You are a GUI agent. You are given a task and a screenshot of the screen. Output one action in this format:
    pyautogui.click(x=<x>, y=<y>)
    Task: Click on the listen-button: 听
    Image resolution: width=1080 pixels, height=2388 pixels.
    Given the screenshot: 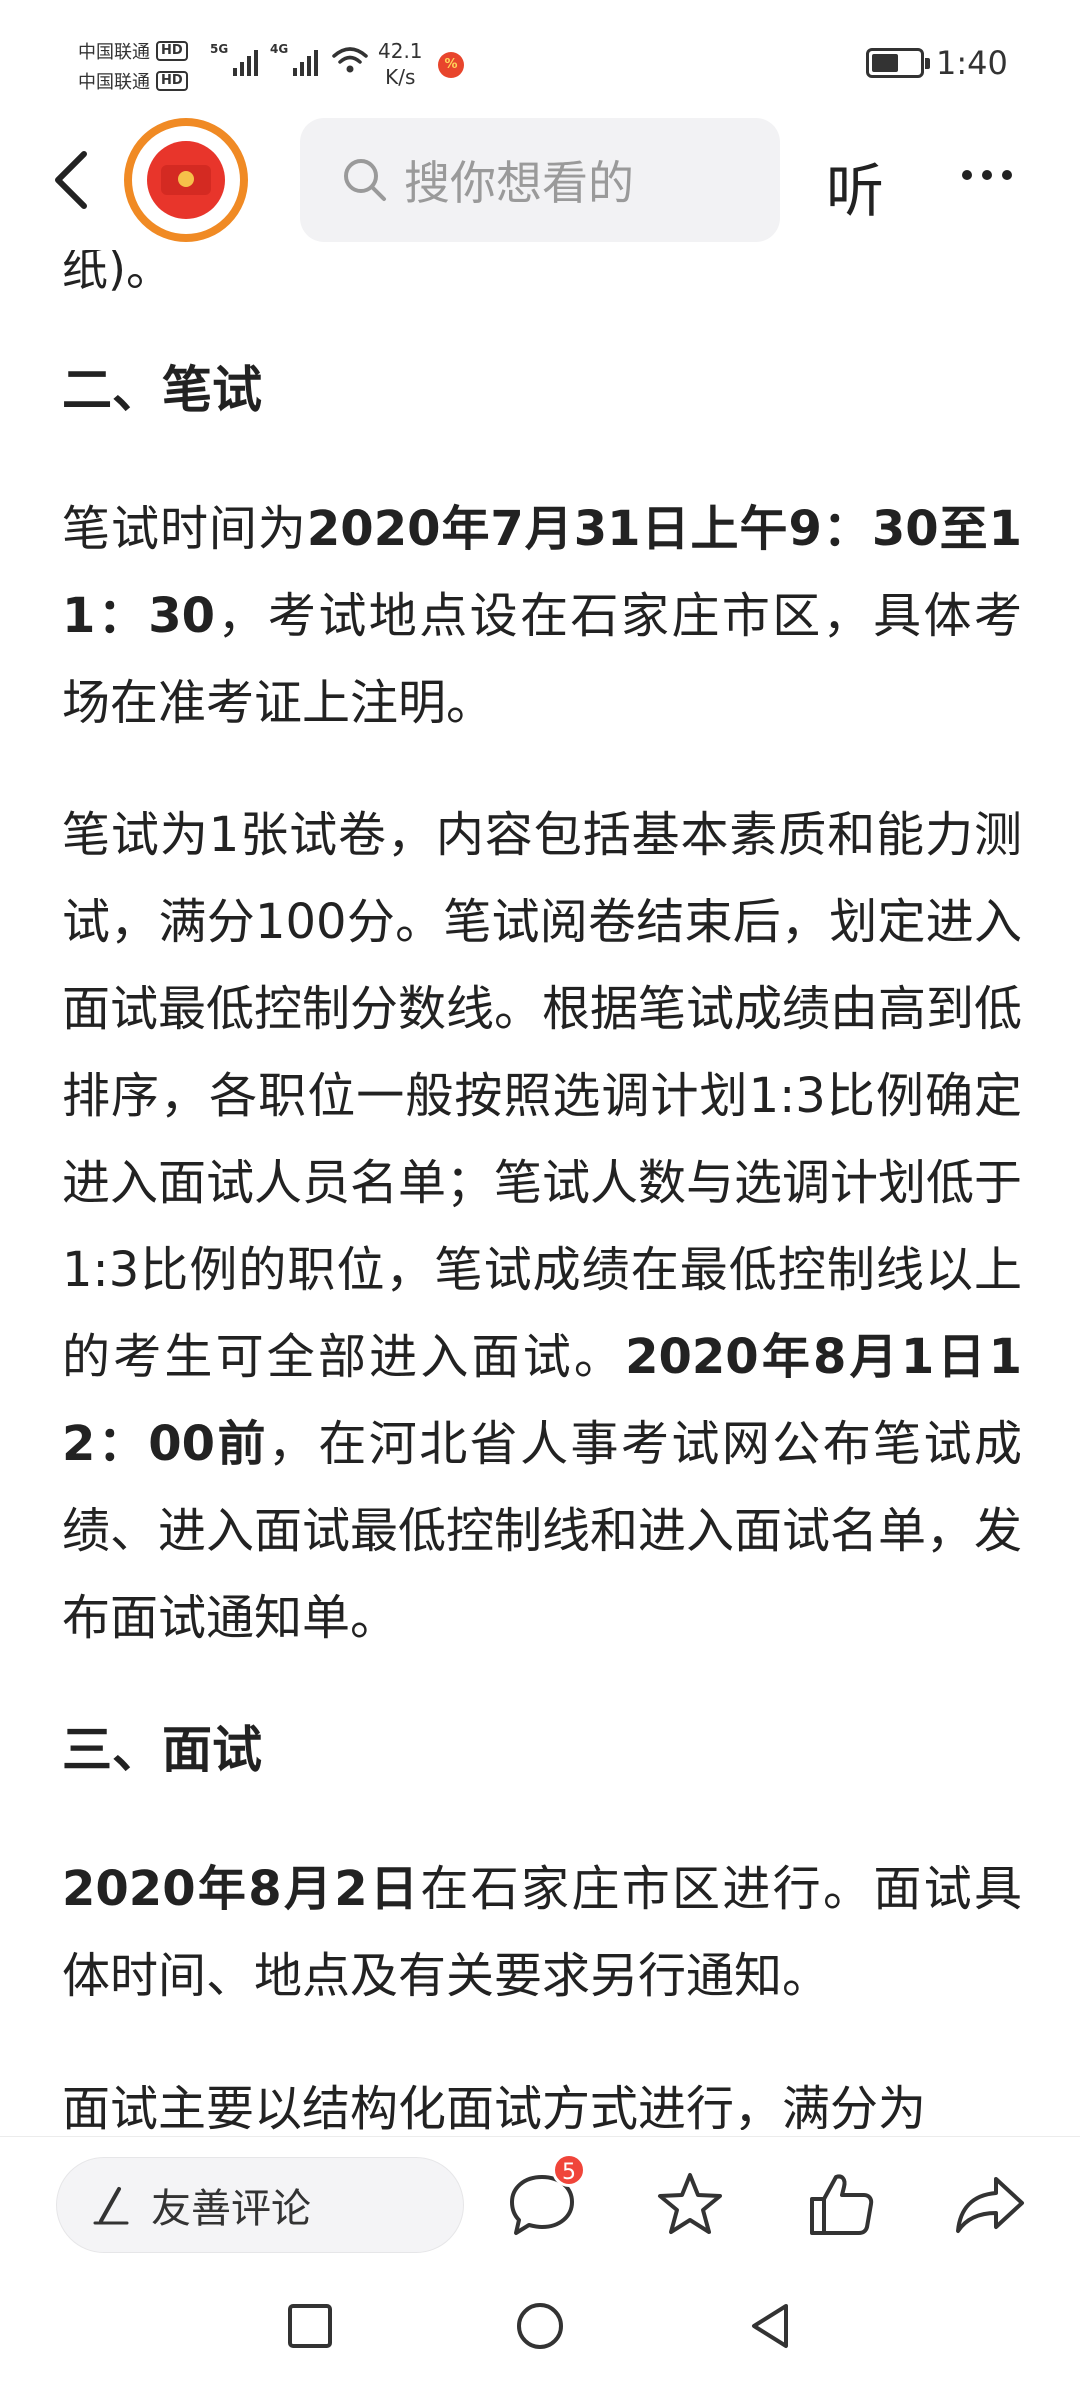 What is the action you would take?
    pyautogui.click(x=855, y=186)
    